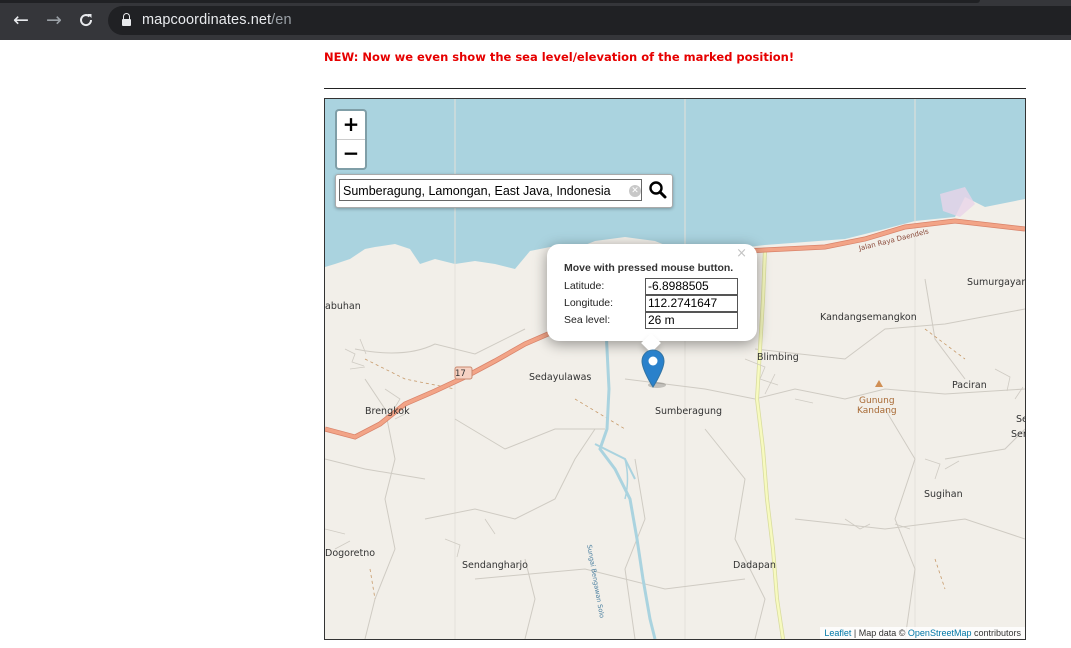 This screenshot has height=648, width=1071. I want to click on peak-label: Gunung Kandang, so click(877, 406).